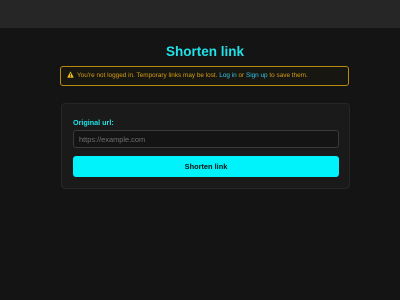 The image size is (400, 300). Describe the element at coordinates (93, 122) in the screenshot. I see `original-url-label: Original url:` at that location.